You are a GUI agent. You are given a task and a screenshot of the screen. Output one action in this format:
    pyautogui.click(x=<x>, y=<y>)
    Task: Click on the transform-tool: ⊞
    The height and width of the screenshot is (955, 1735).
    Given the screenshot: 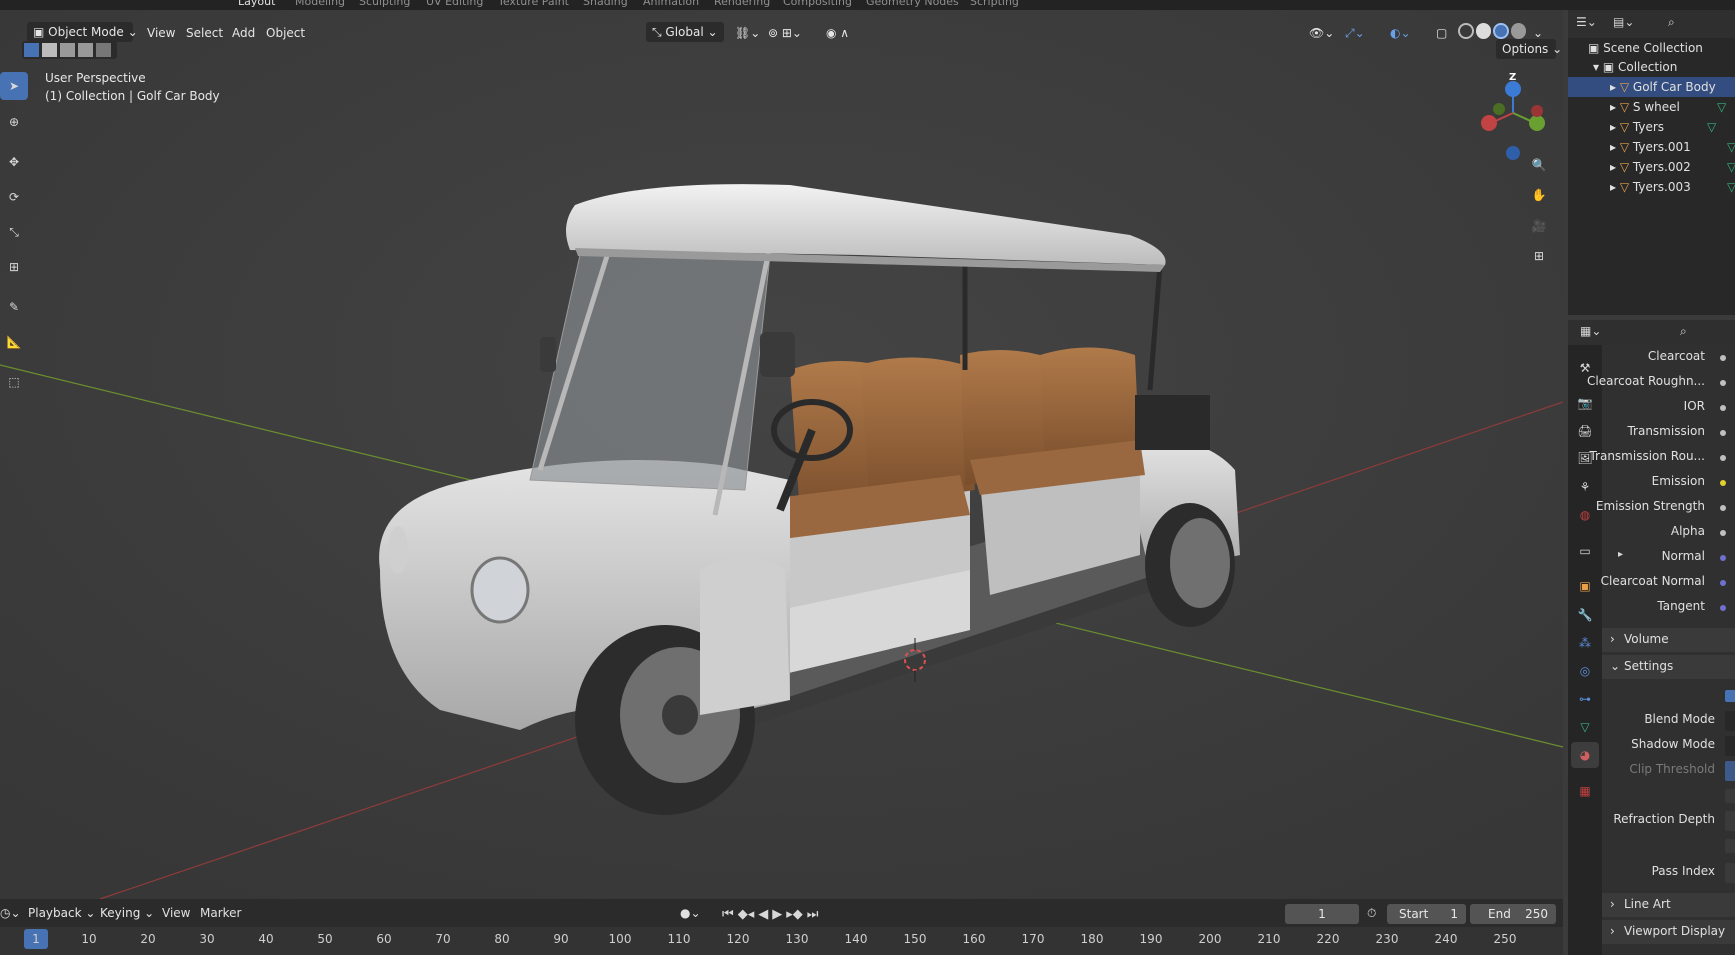 What is the action you would take?
    pyautogui.click(x=14, y=267)
    